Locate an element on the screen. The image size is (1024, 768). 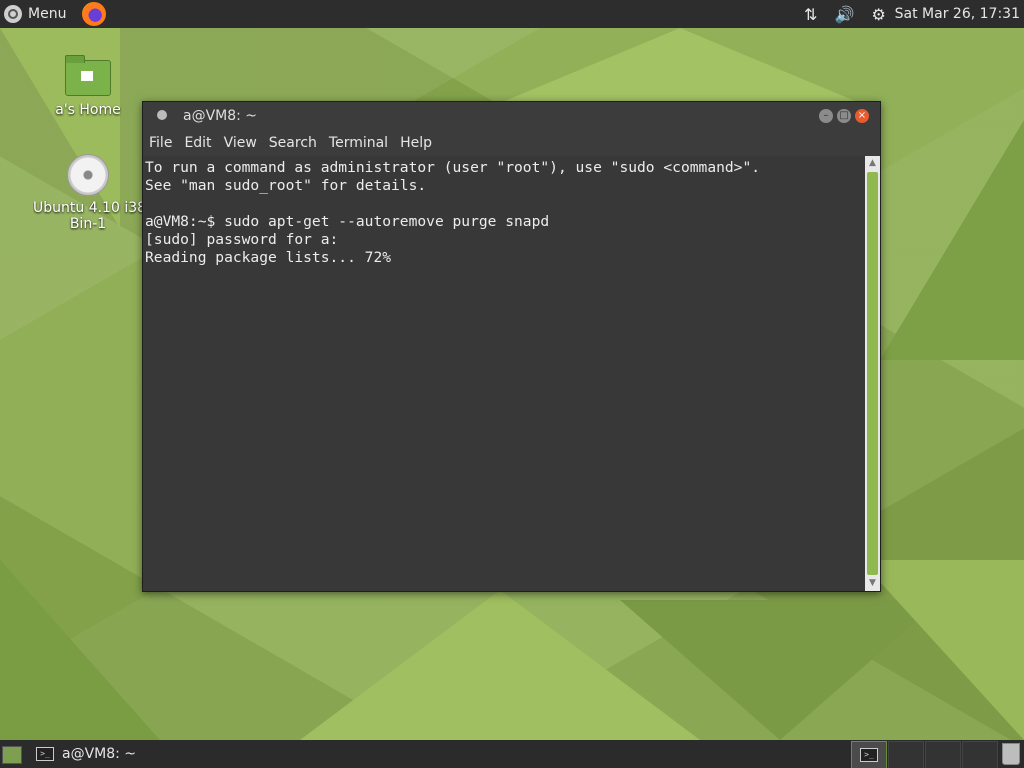
menu-terminal: Terminal is located at coordinates (358, 143).